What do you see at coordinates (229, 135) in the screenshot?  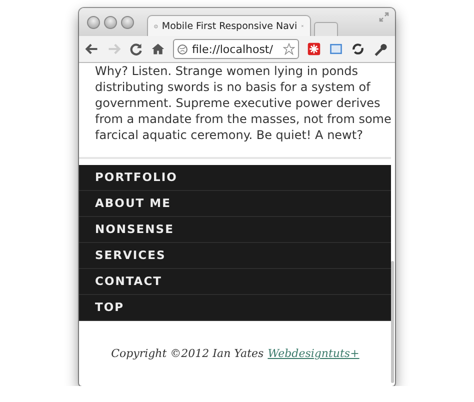 I see `paragraph-line: farcical aquatic ceremony. Be quiet! A newt?` at bounding box center [229, 135].